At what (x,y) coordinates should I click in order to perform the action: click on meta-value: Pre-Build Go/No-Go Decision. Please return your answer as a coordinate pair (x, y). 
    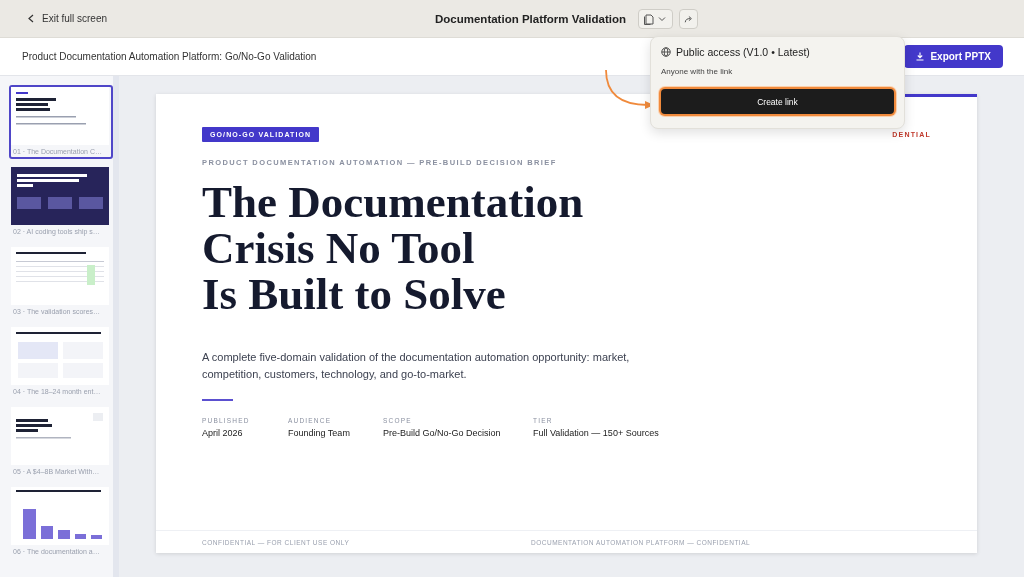
    Looking at the image, I should click on (442, 433).